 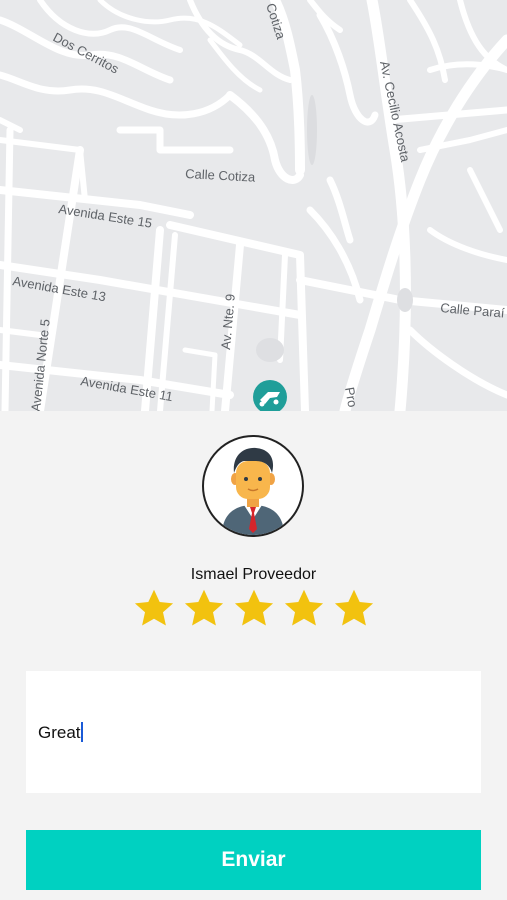 What do you see at coordinates (253, 860) in the screenshot?
I see `send-button: Enviar` at bounding box center [253, 860].